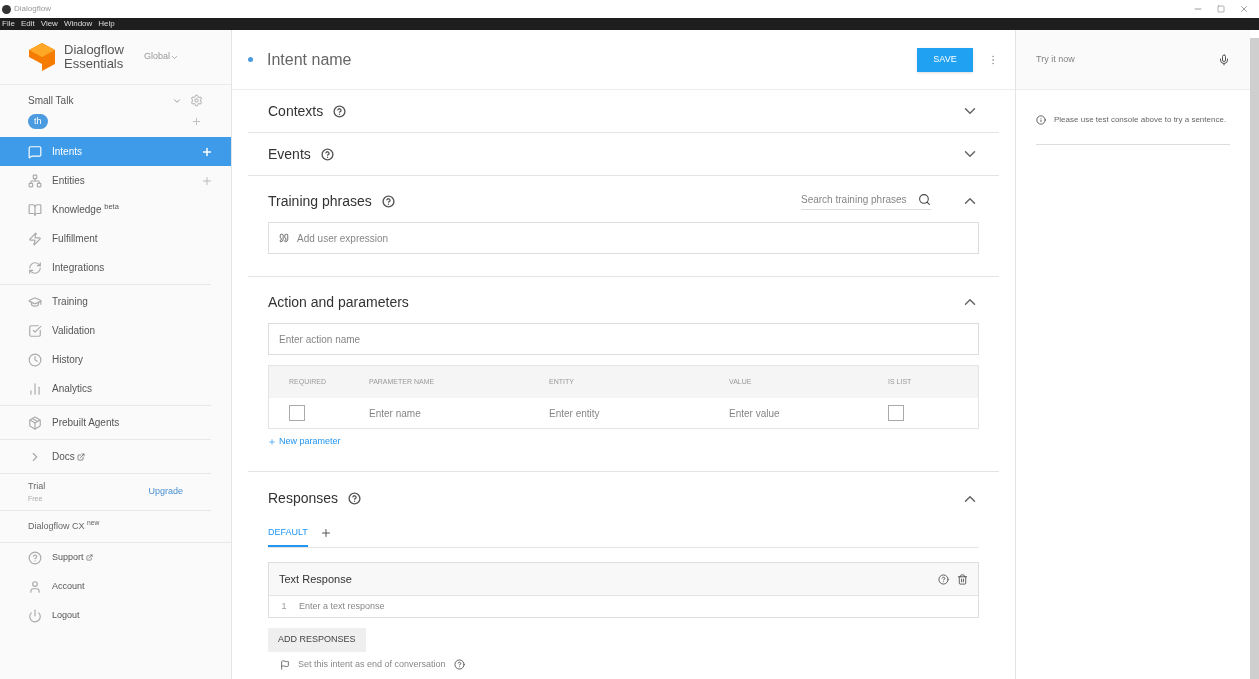 This screenshot has width=1259, height=679. I want to click on quote-icon, so click(284, 238).